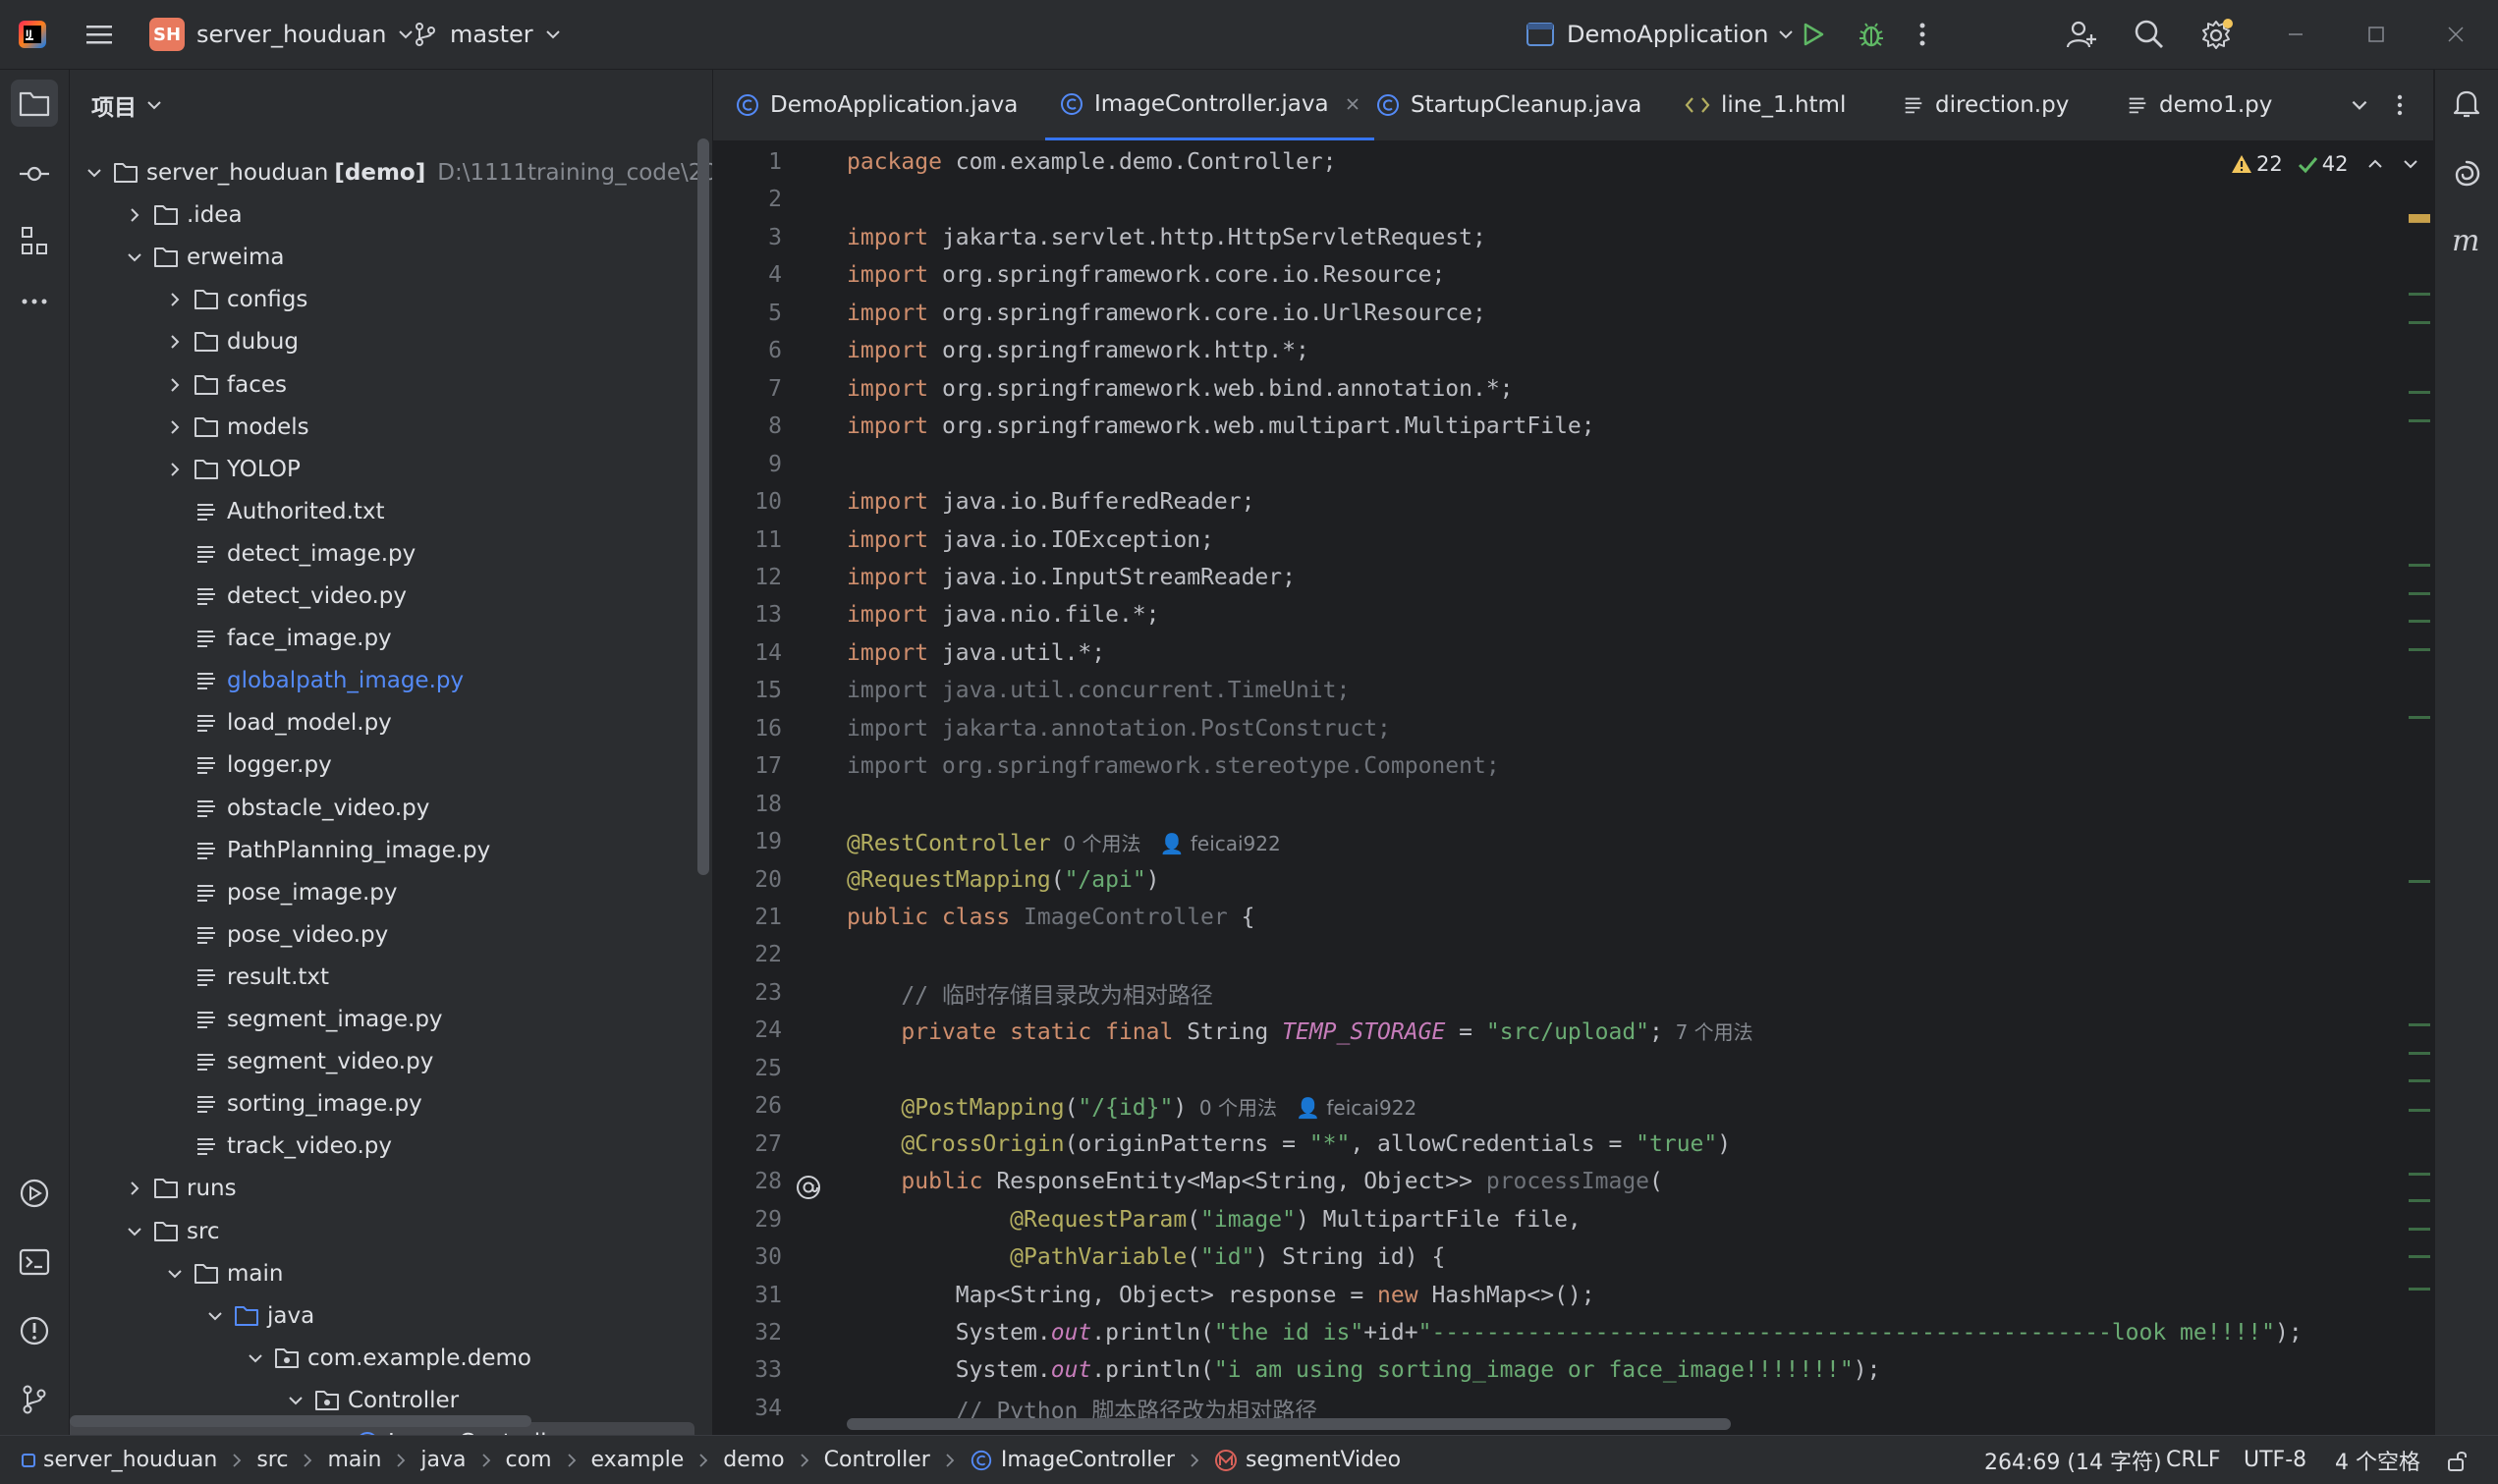 The width and height of the screenshot is (2498, 1484). Describe the element at coordinates (2377, 1460) in the screenshot. I see `indent-setting: 4 个空格` at that location.